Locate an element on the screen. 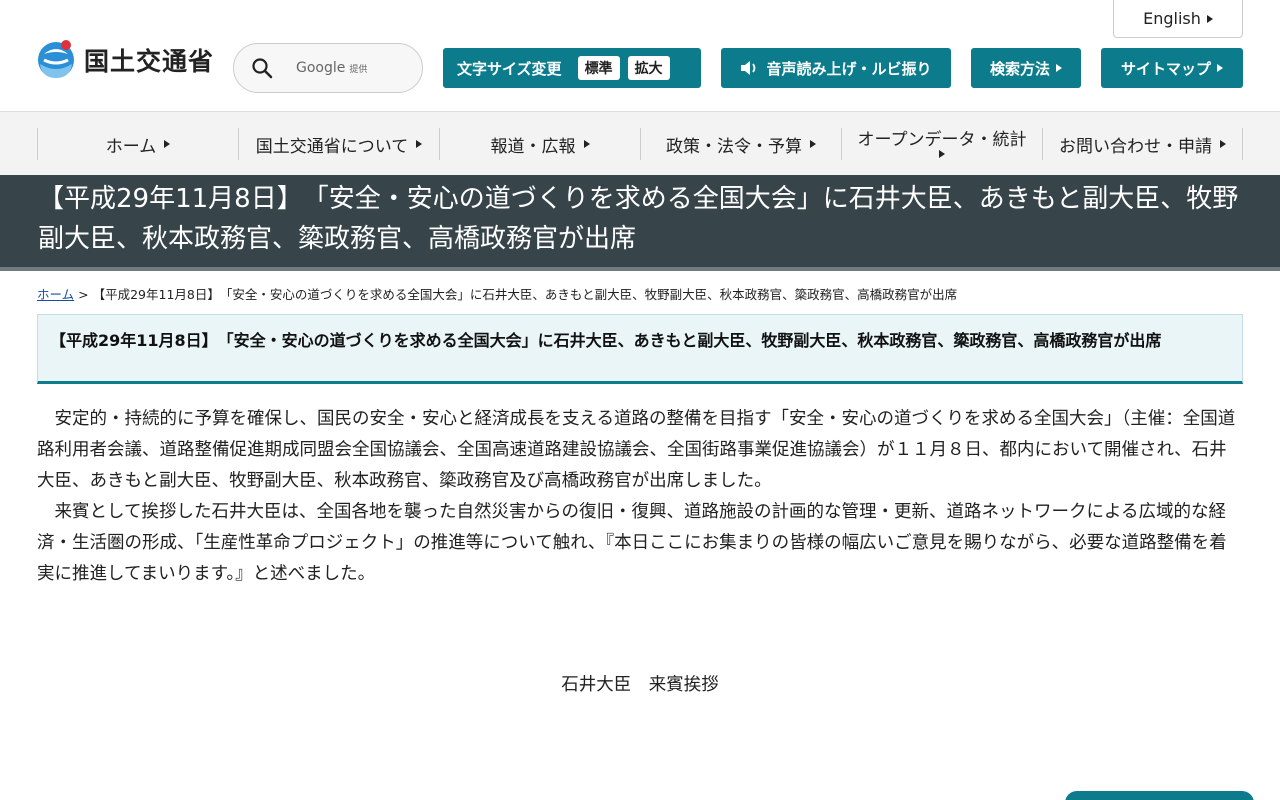  sitemap-button: サイトマップ is located at coordinates (1172, 68).